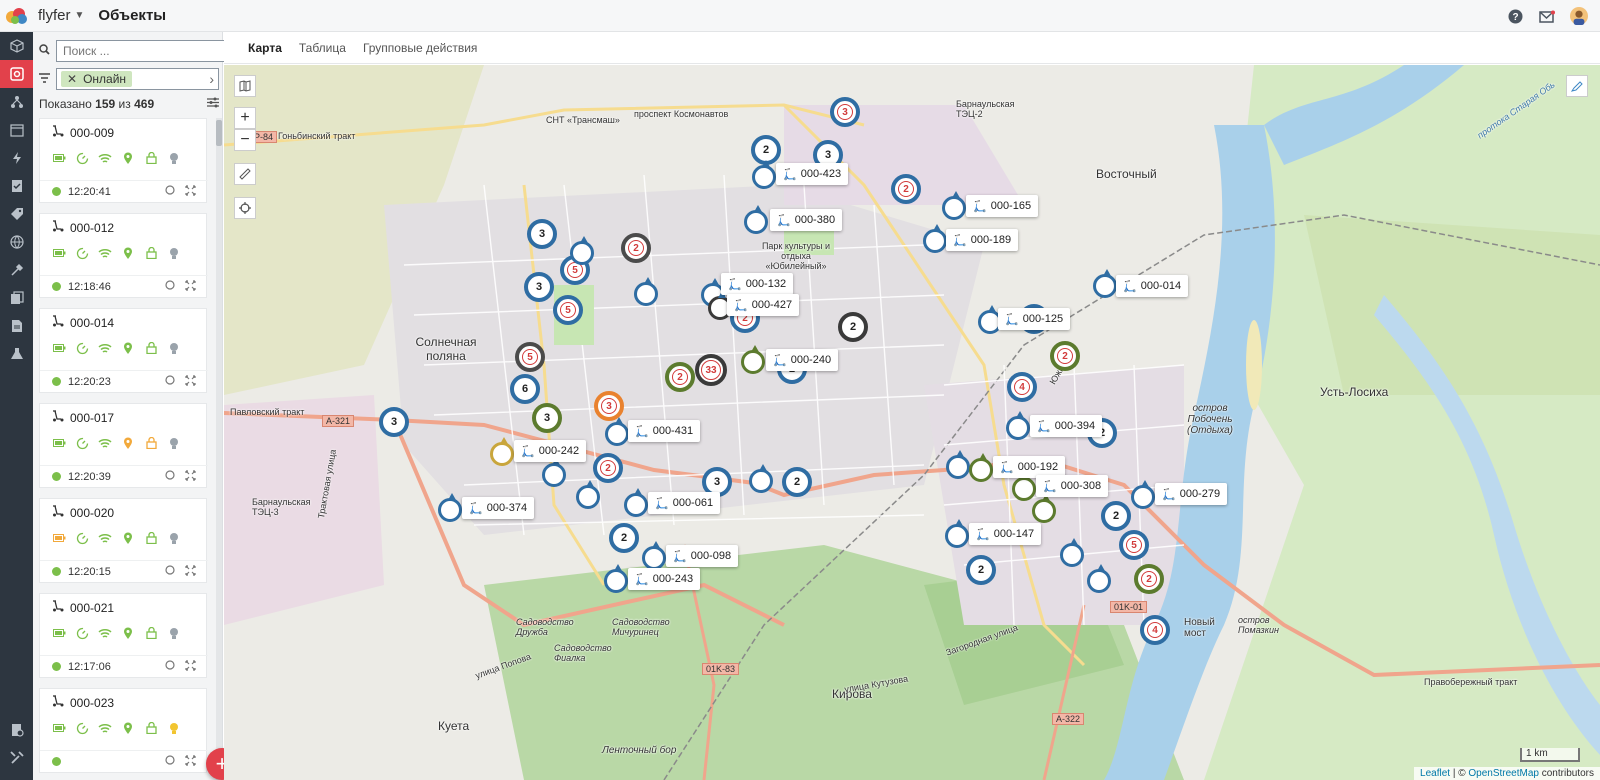 This screenshot has height=780, width=1600. I want to click on tab-group-actions: Групповые действия, so click(420, 48).